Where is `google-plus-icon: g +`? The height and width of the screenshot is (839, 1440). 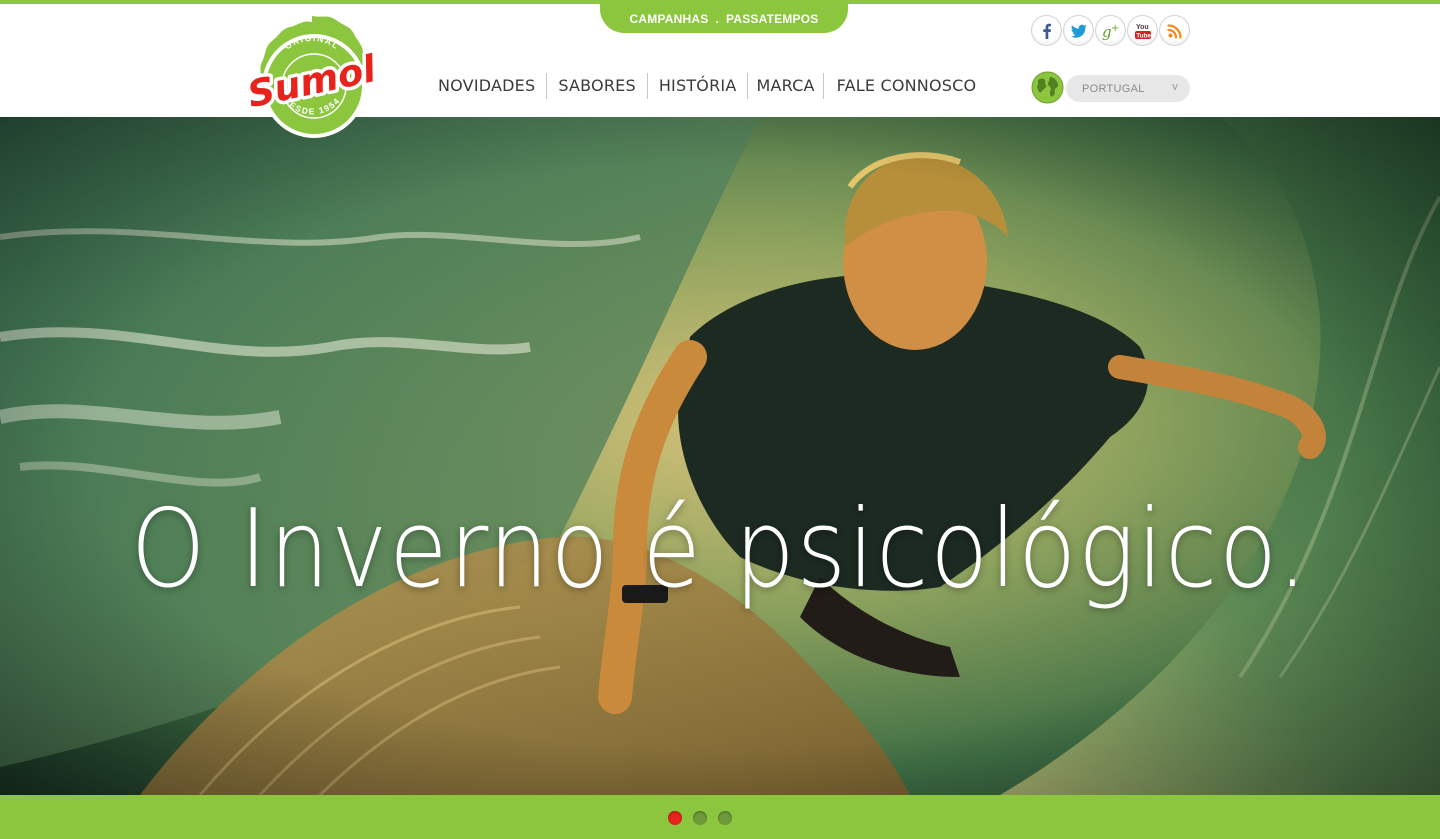
google-plus-icon: g + is located at coordinates (1110, 32).